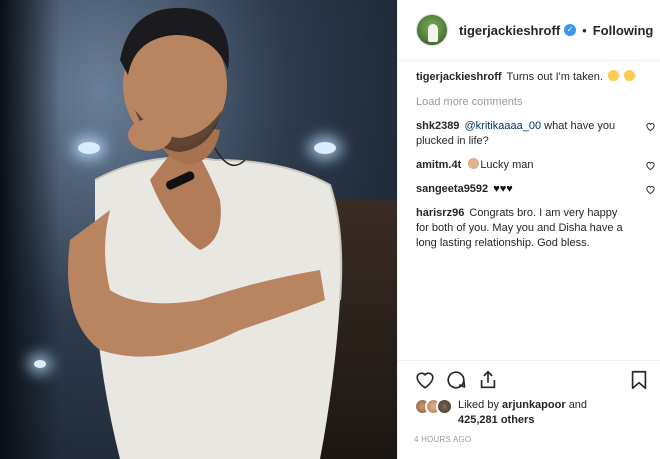 The width and height of the screenshot is (660, 459). I want to click on heart-outline-icon, so click(425, 380).